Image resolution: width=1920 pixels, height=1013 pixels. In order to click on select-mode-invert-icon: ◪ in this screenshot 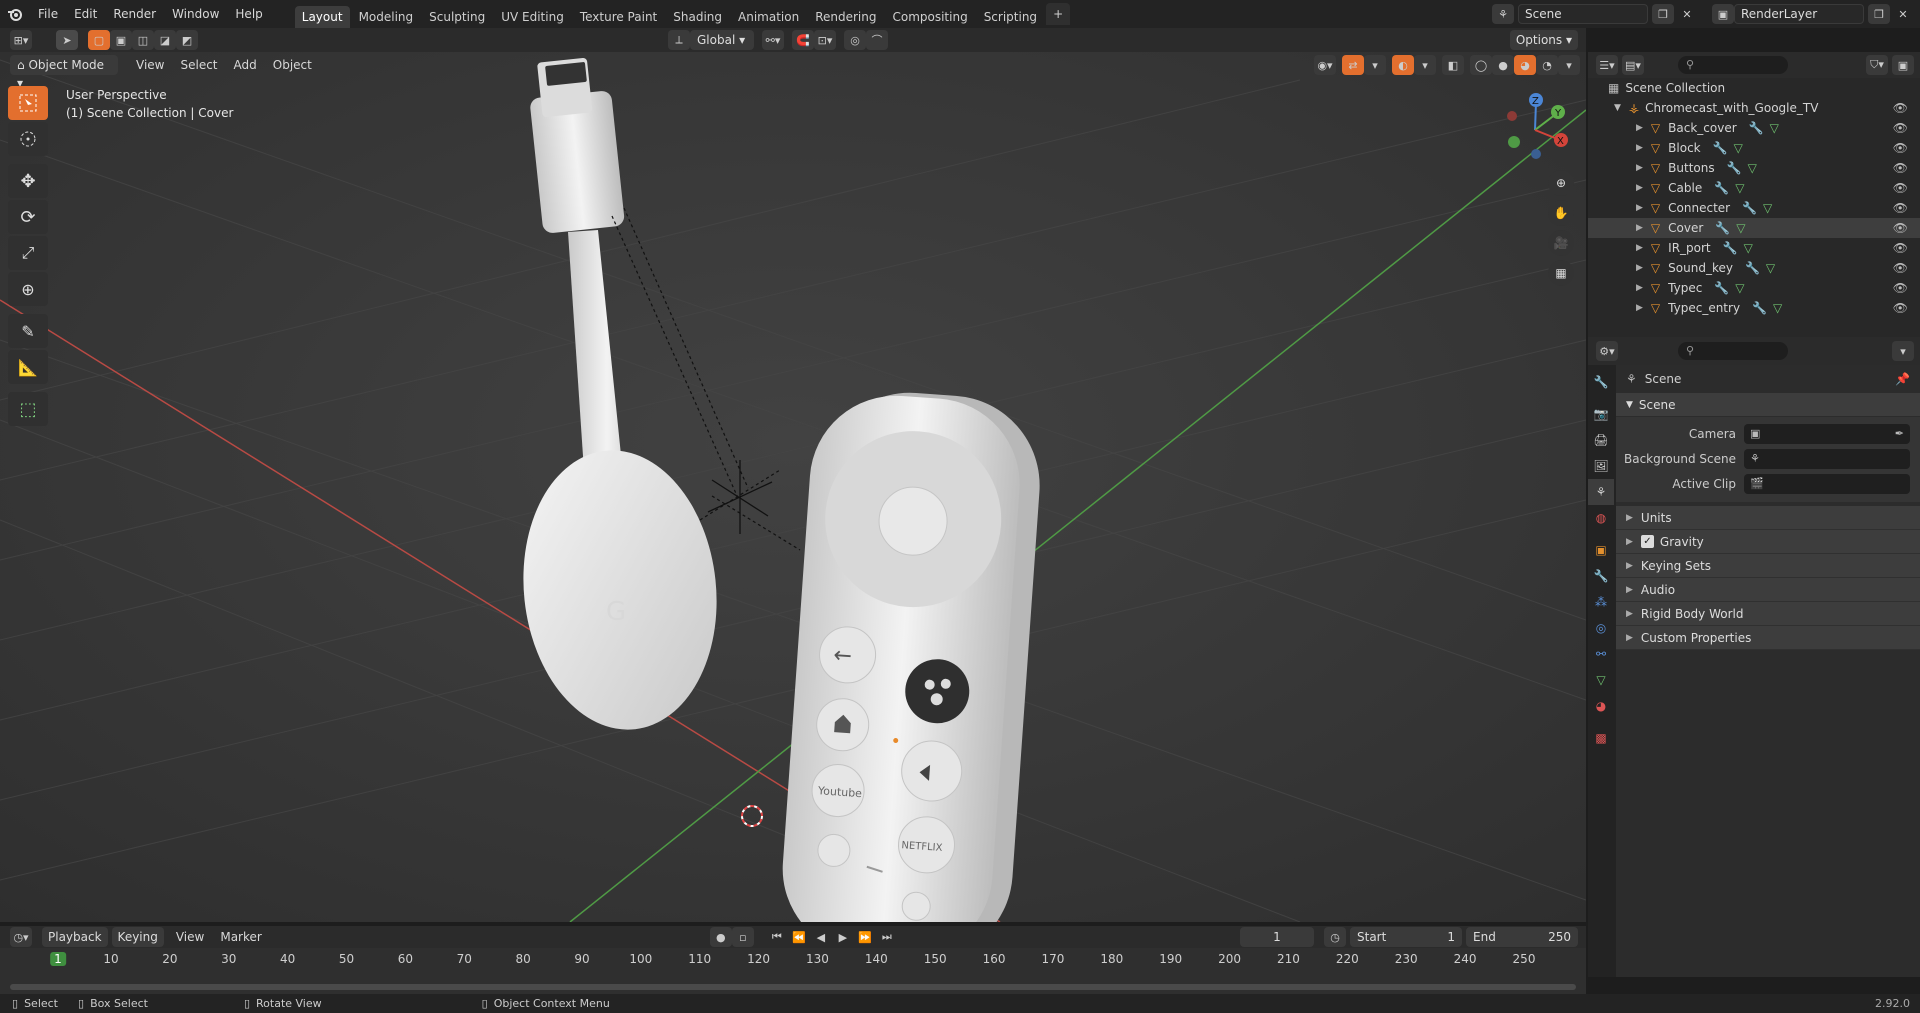, I will do `click(165, 40)`.